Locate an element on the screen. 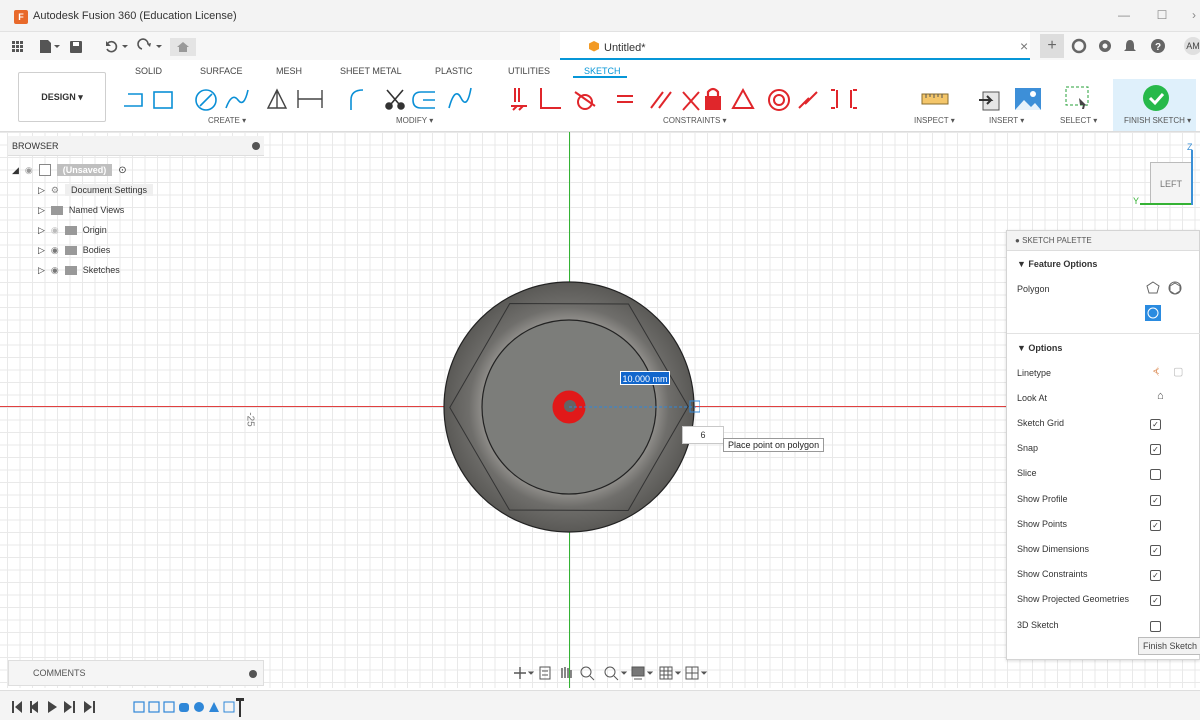 This screenshot has width=1200, height=720. maximize-icon: ☐ is located at coordinates (1162, 17).